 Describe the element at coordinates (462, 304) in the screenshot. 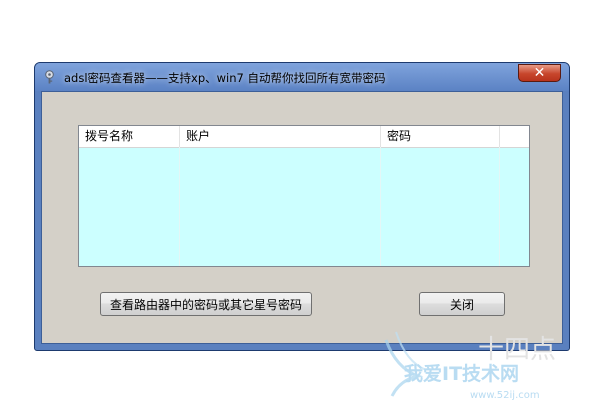

I see `close-button: 关闭` at that location.